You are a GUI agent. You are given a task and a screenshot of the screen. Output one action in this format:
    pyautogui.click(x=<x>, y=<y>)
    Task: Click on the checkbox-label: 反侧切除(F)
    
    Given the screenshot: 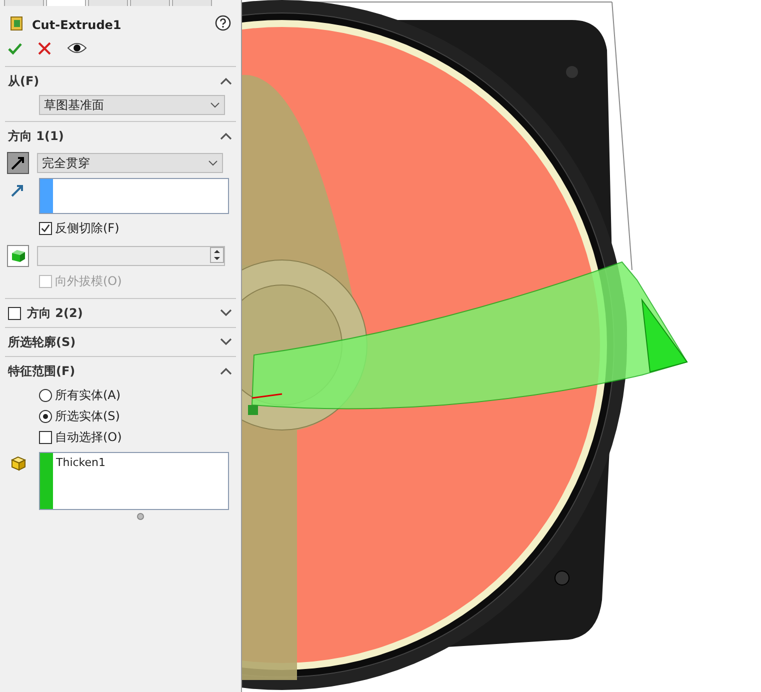 What is the action you would take?
    pyautogui.click(x=87, y=228)
    